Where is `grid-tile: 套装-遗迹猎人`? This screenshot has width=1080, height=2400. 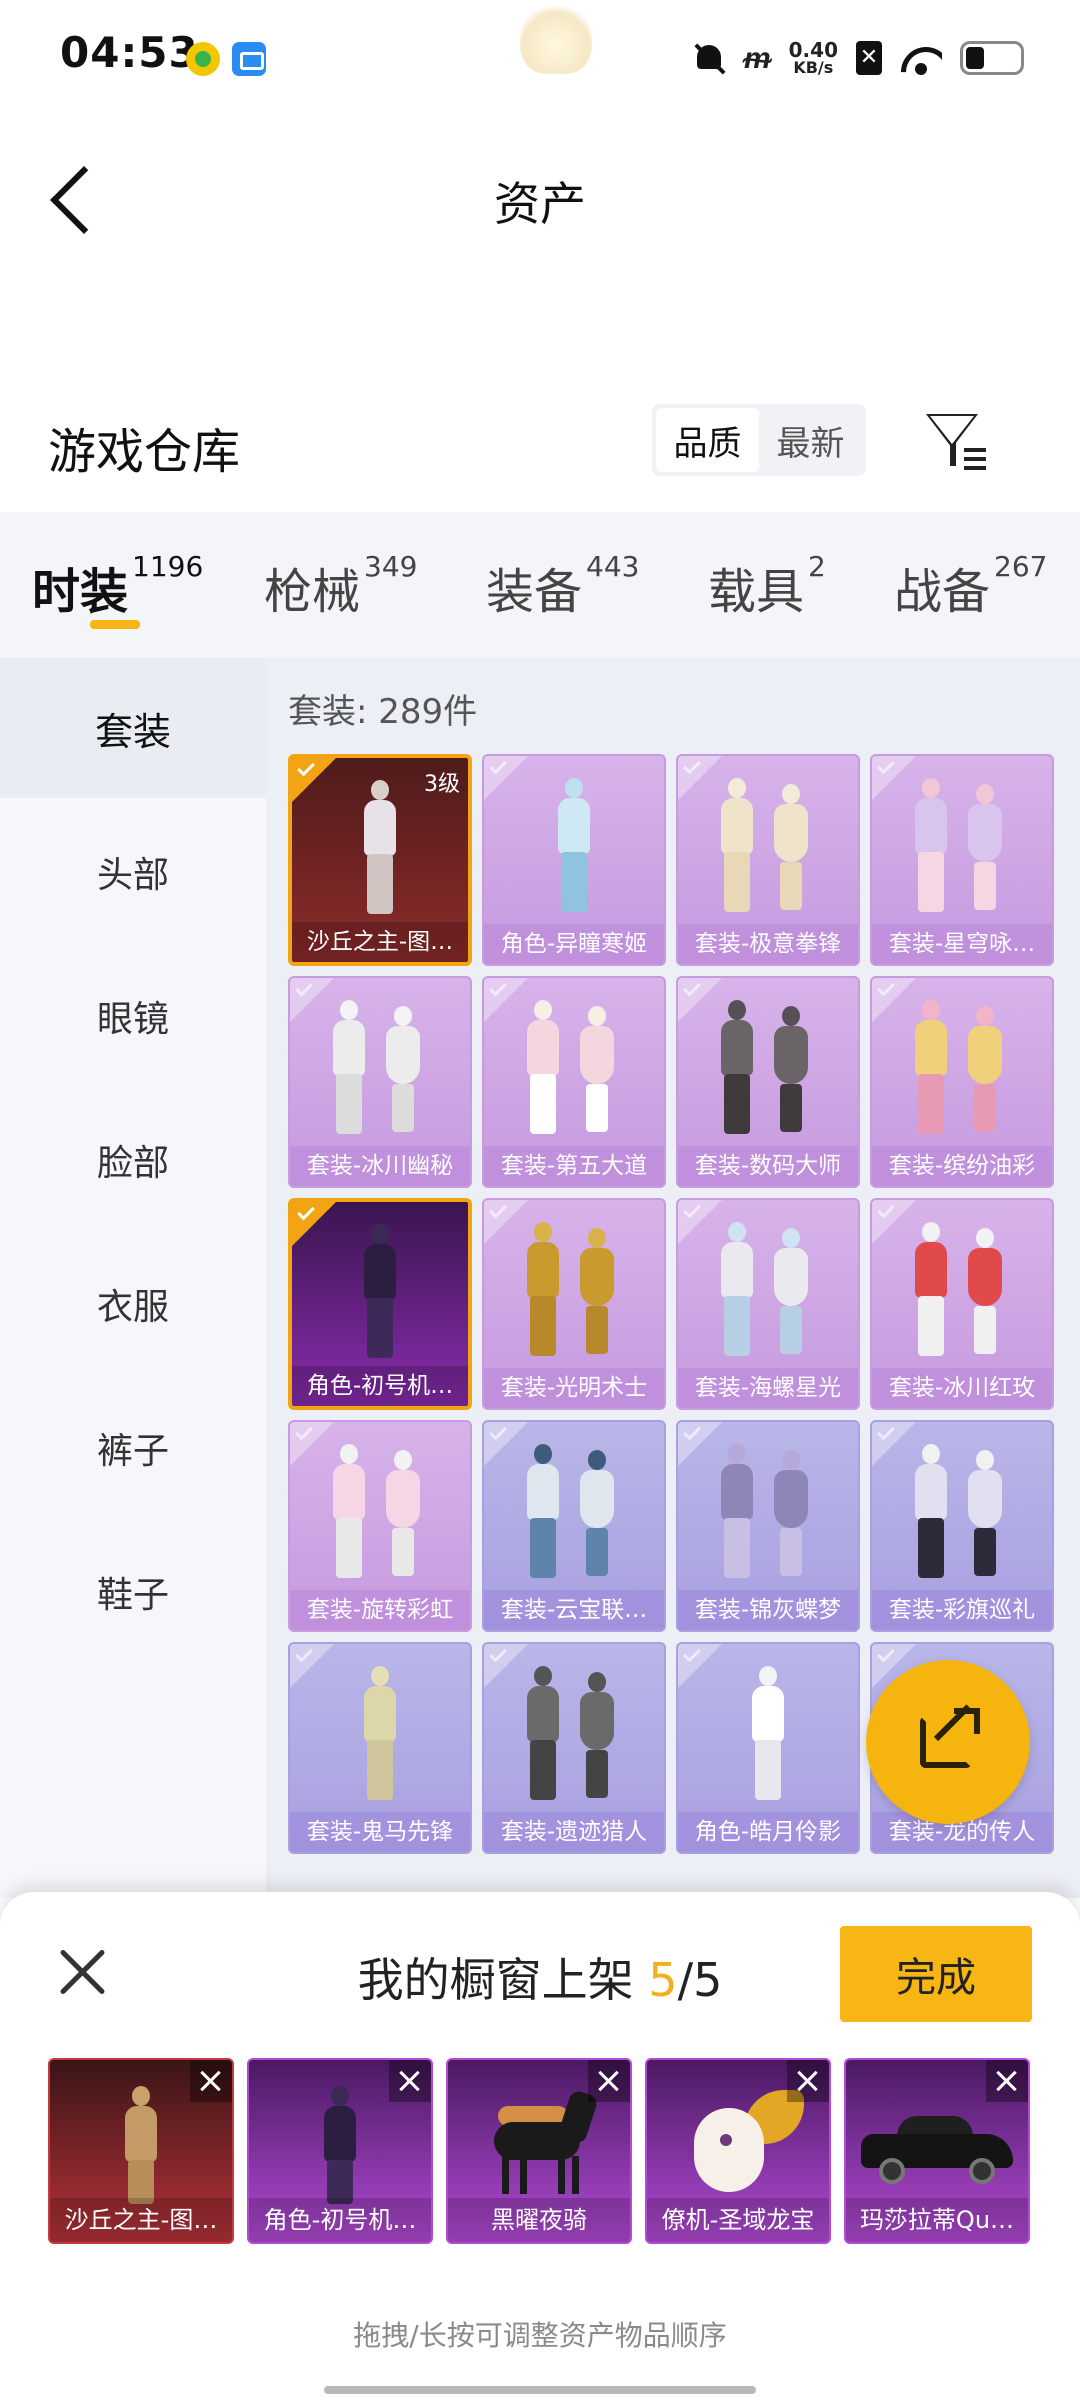
grid-tile: 套装-遗迹猎人 is located at coordinates (574, 1748).